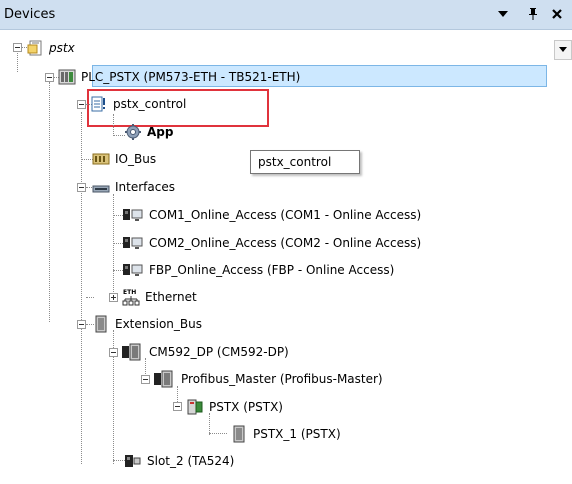 This screenshot has height=484, width=572. I want to click on interface-icon, so click(101, 189).